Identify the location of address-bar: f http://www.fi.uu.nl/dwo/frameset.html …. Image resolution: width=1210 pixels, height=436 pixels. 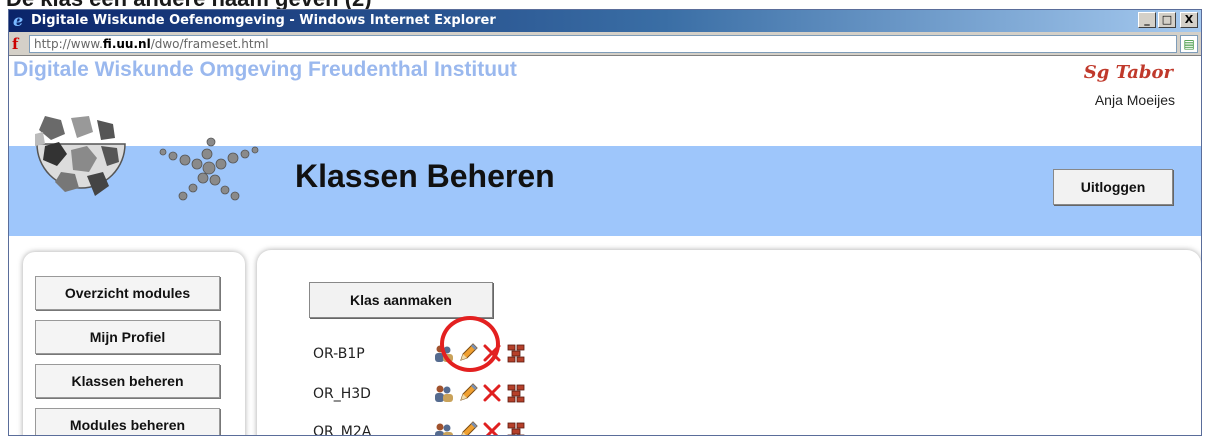
(605, 44).